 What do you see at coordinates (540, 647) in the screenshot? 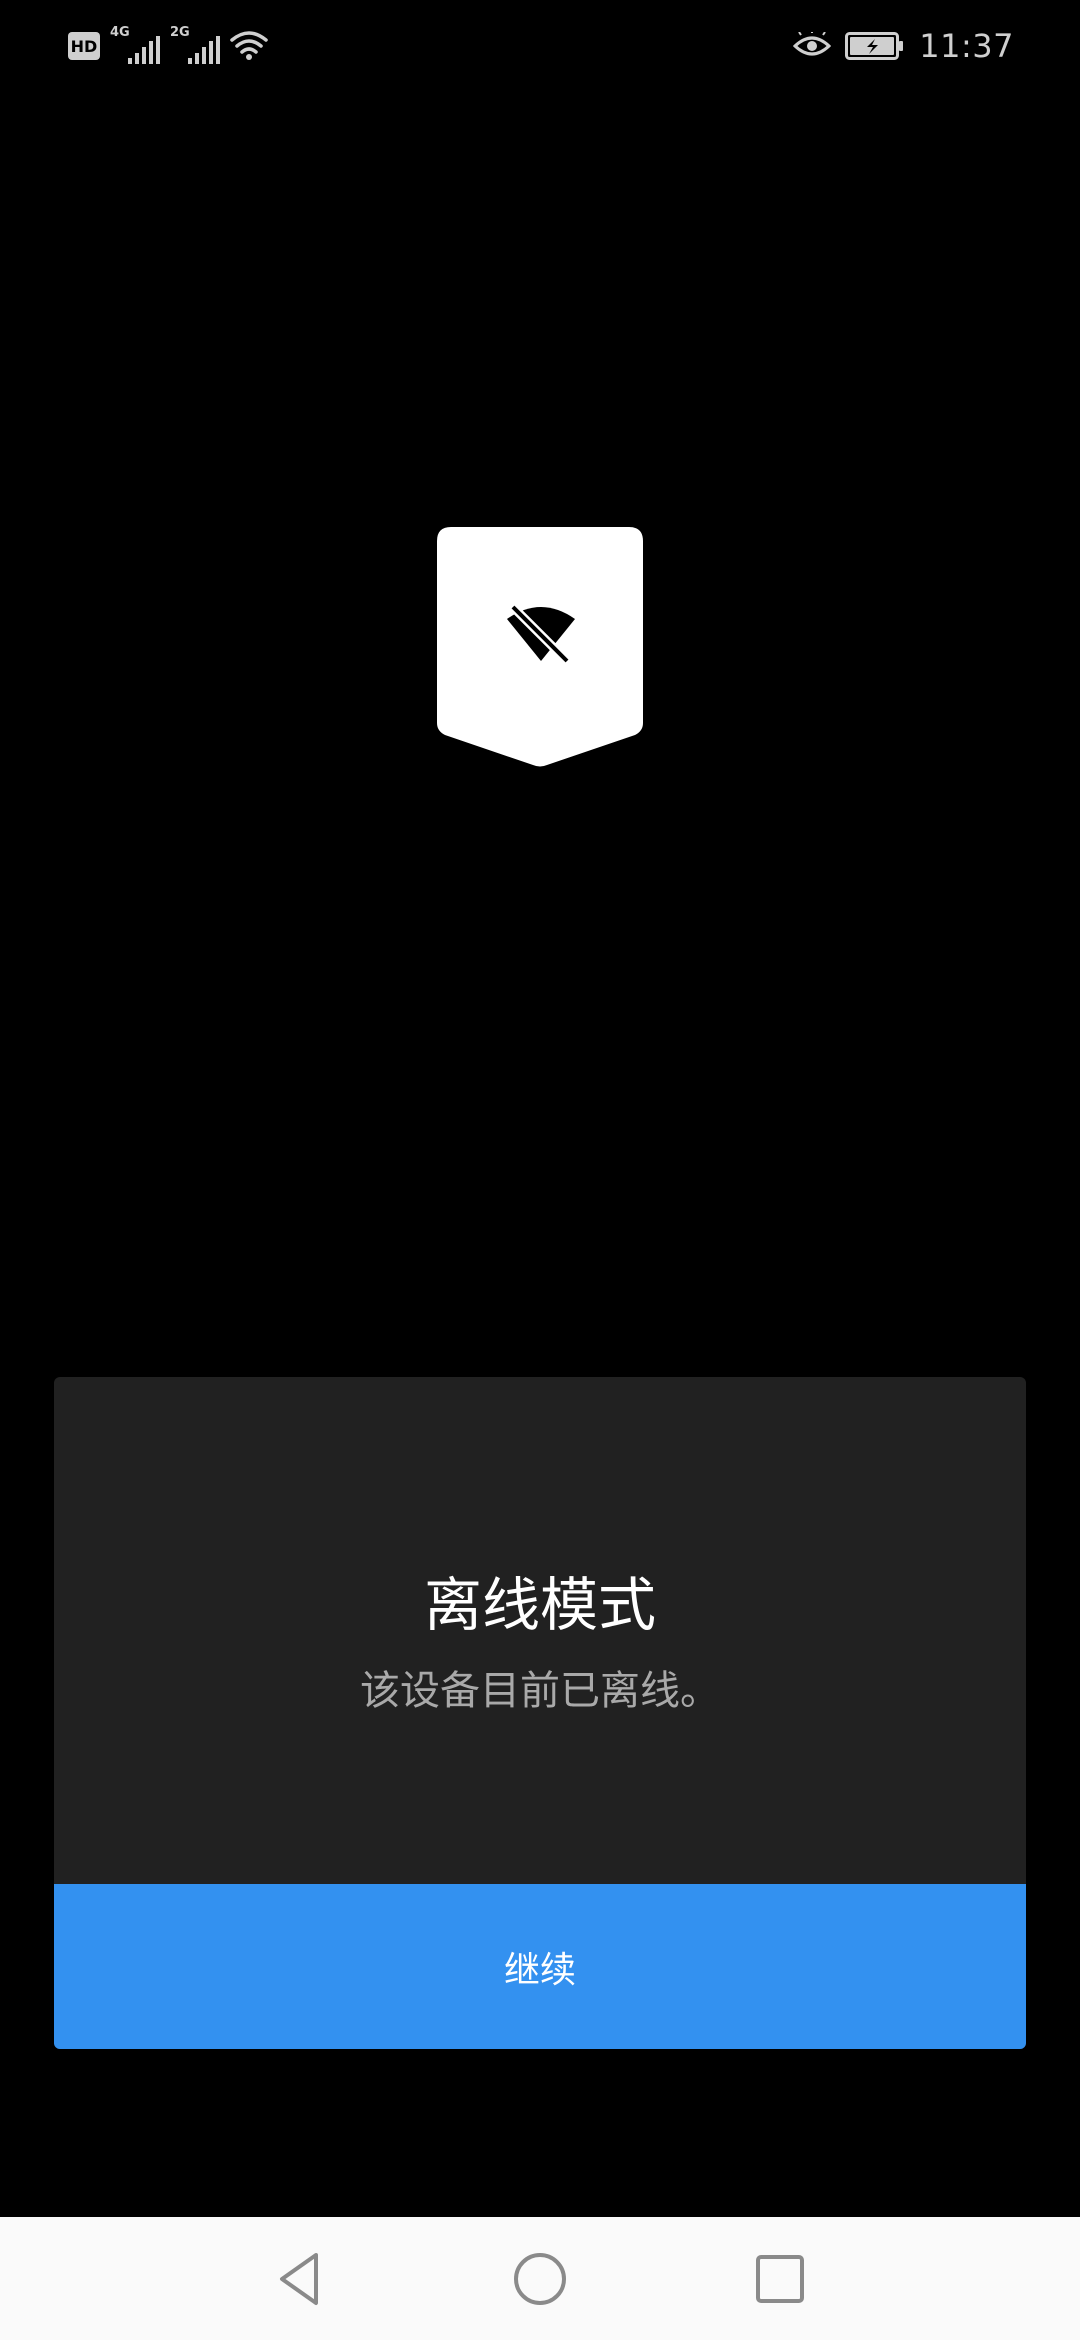
I see `offline-badge-logo` at bounding box center [540, 647].